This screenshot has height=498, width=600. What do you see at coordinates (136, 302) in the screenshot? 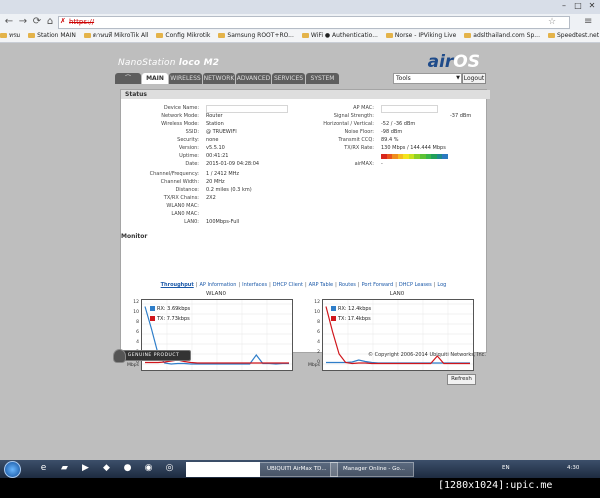
I see `y-tick-label: 12` at bounding box center [136, 302].